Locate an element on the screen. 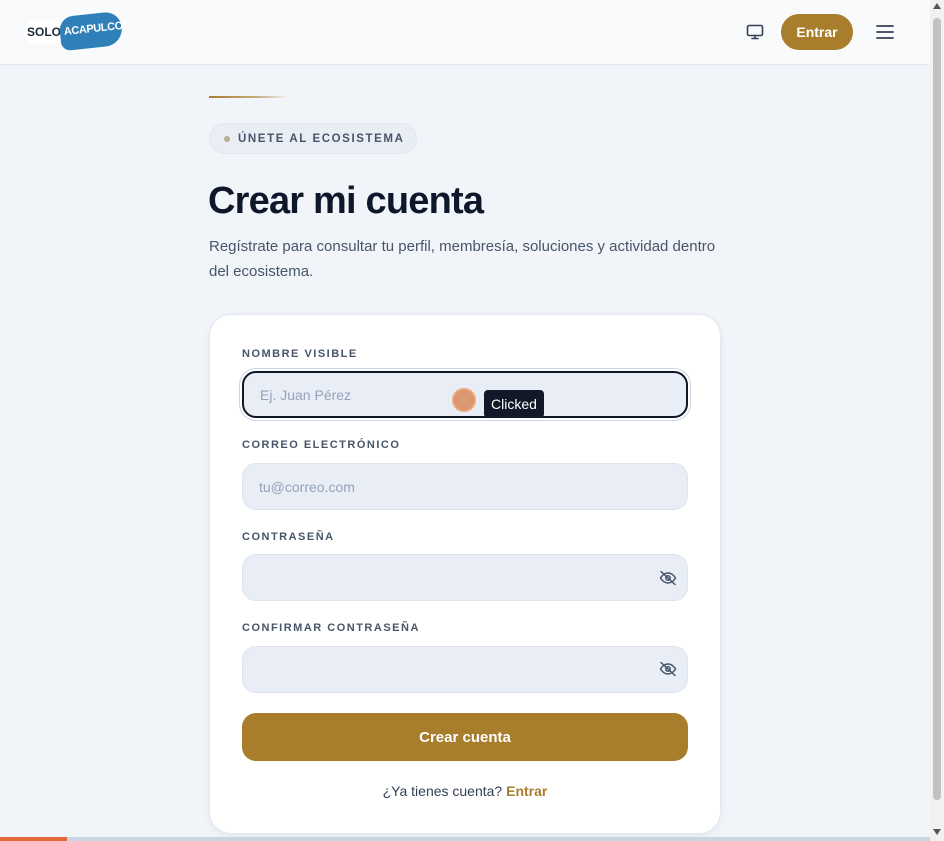 This screenshot has width=944, height=841. page-title: Crear mi cuenta is located at coordinates (346, 201).